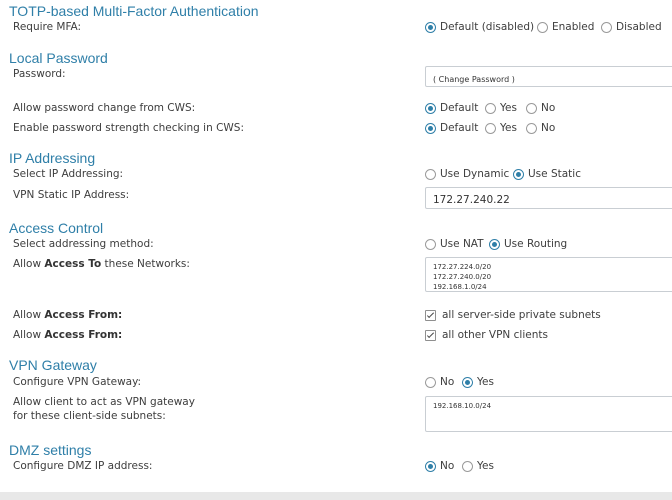 This screenshot has width=672, height=500. Describe the element at coordinates (513, 315) in the screenshot. I see `access-from-server-subnets-checkbox: all server-side private subnets` at that location.